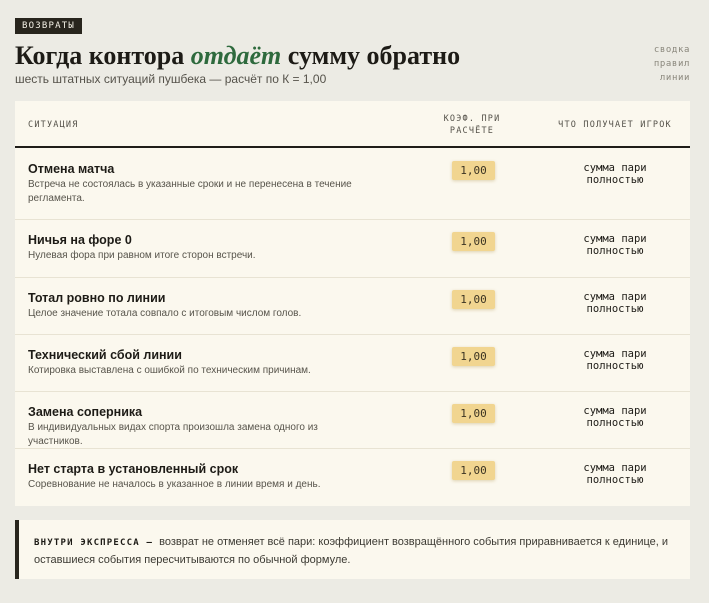 The height and width of the screenshot is (603, 709). I want to click on header-coefficient: КОЭФ. ПРИ РАСЧЁТЕ, so click(472, 125).